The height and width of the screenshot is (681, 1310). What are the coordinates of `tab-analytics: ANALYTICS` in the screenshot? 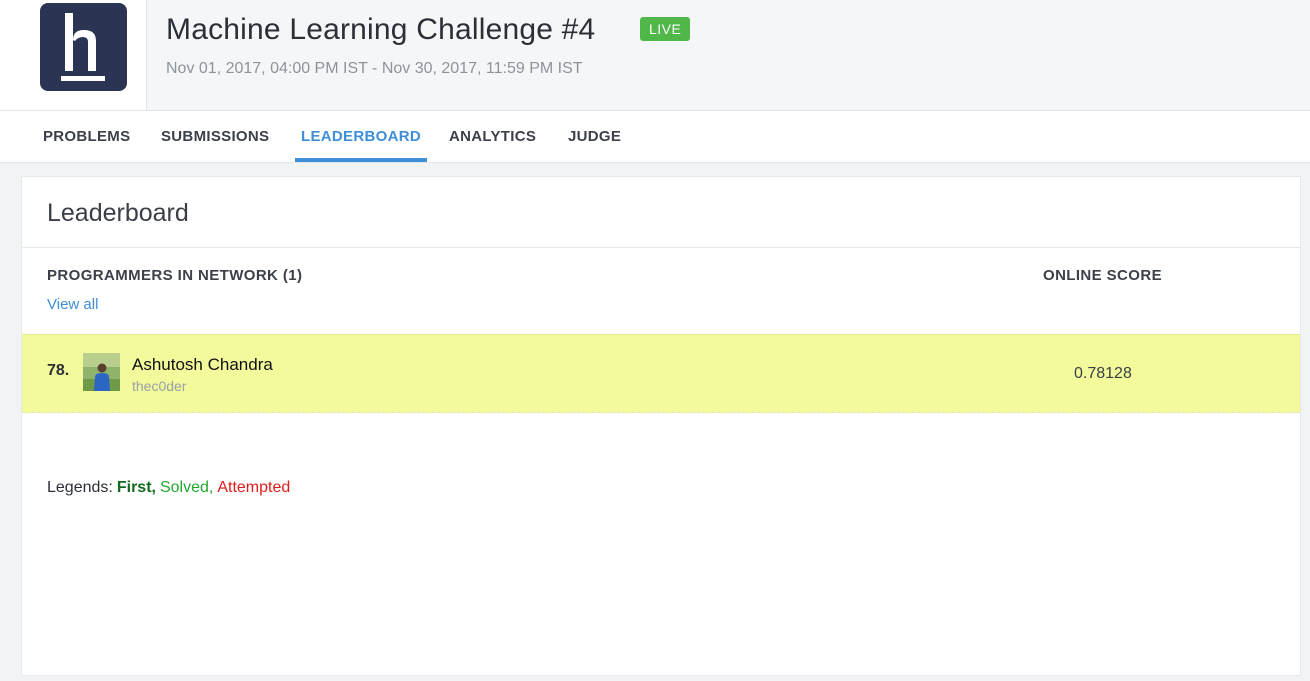 It's located at (492, 136).